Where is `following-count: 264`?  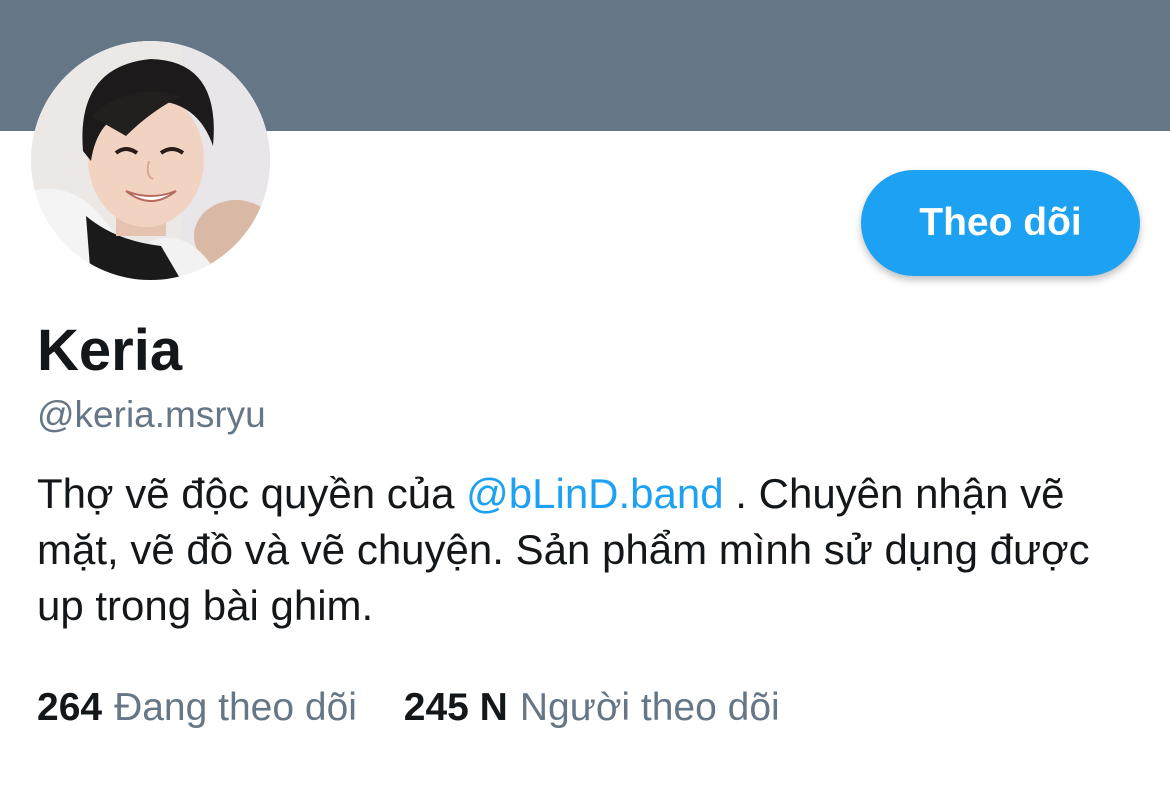 following-count: 264 is located at coordinates (70, 707).